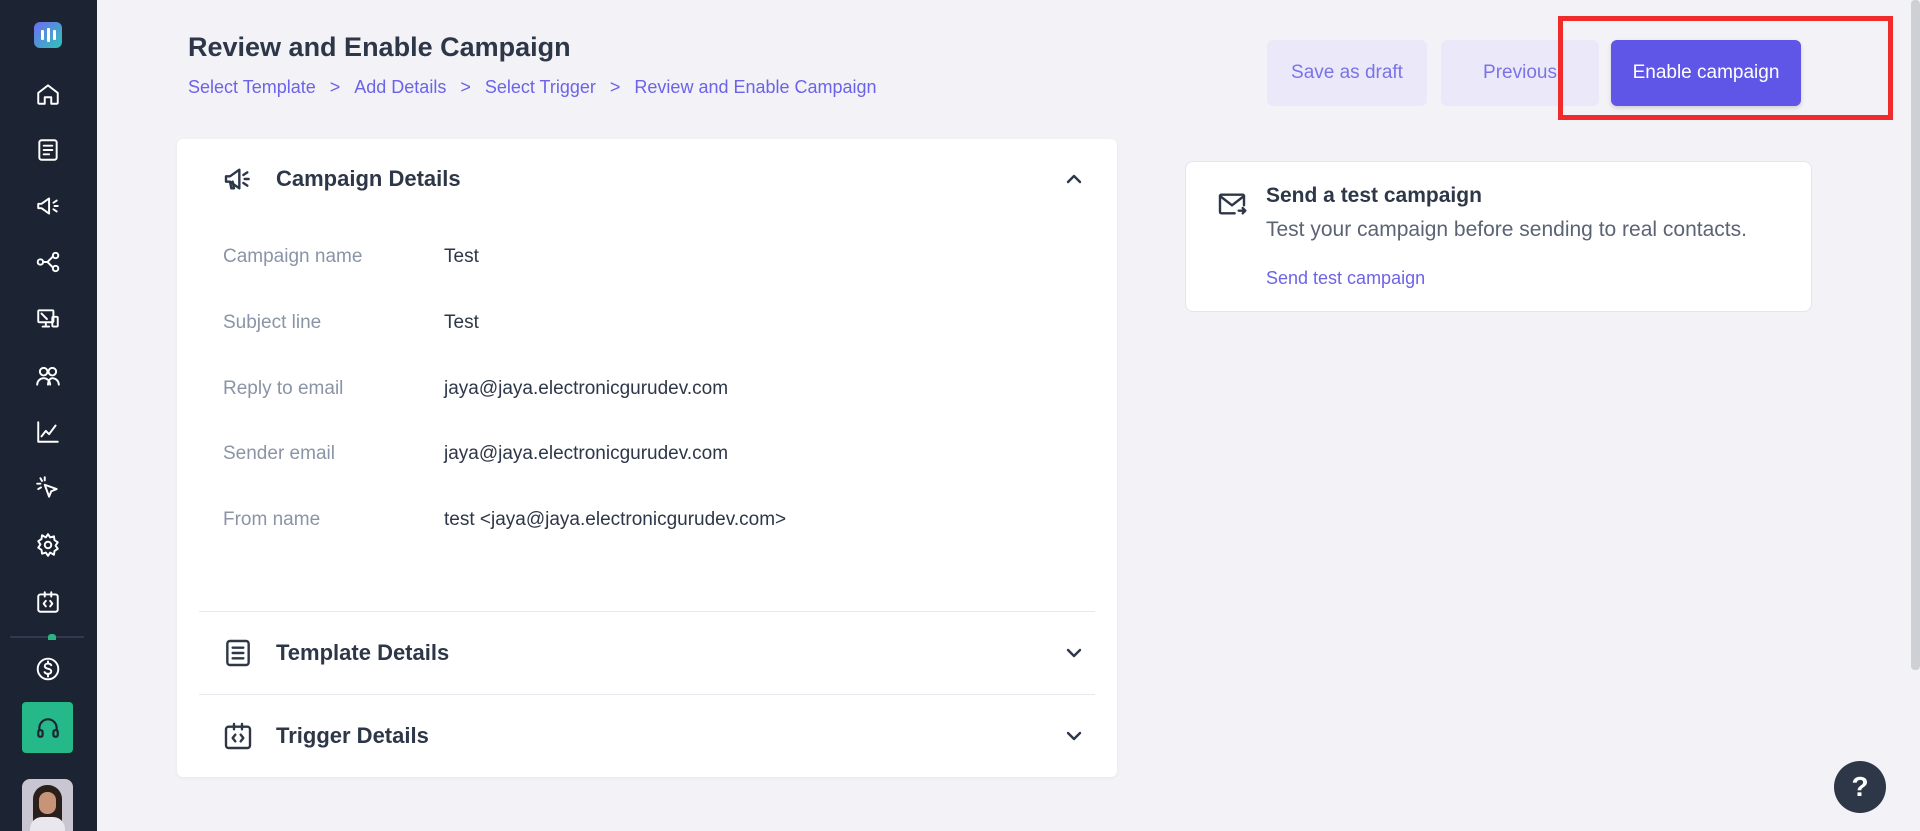 The width and height of the screenshot is (1920, 831). I want to click on analytics-icon, so click(48, 432).